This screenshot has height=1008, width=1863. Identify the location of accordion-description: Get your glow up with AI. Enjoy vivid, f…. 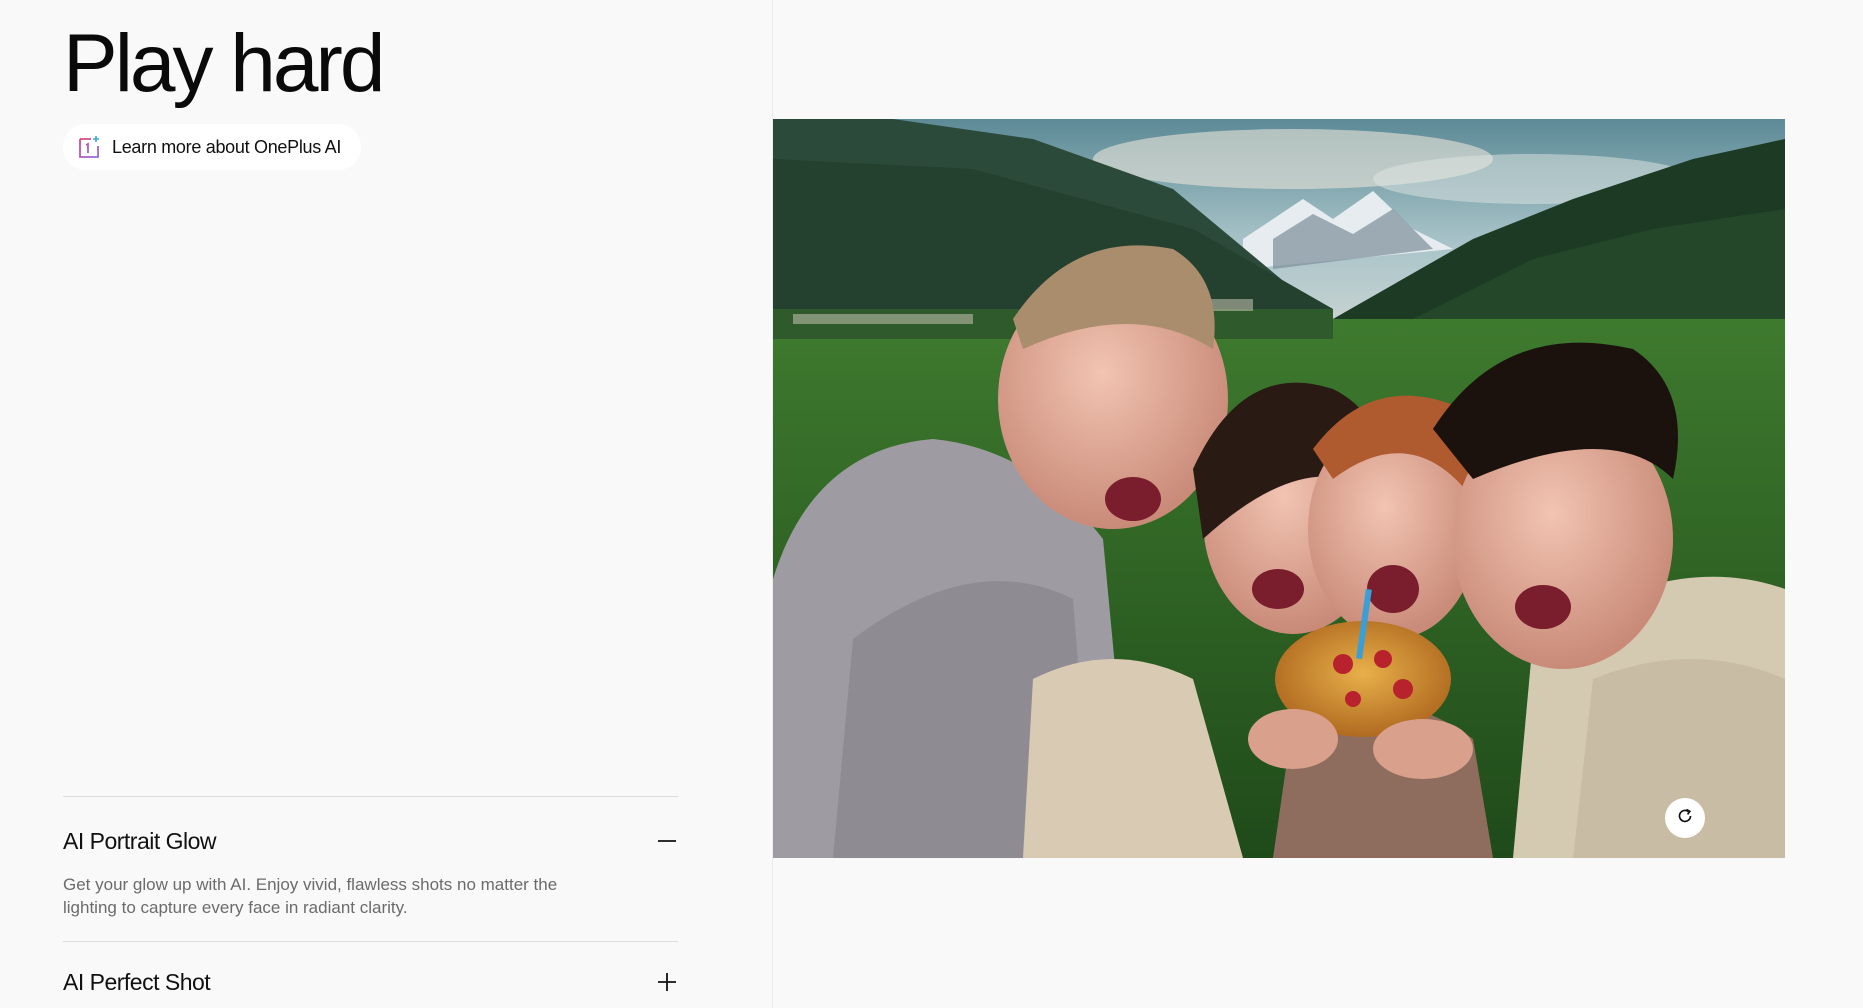
(310, 896).